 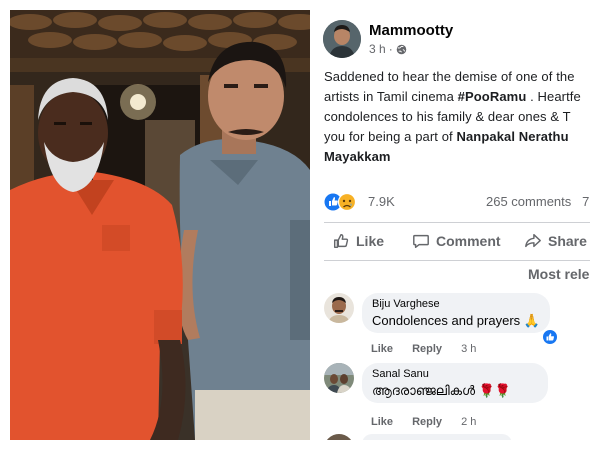 What do you see at coordinates (538, 201) in the screenshot?
I see `comment-count: 265 comments 77` at bounding box center [538, 201].